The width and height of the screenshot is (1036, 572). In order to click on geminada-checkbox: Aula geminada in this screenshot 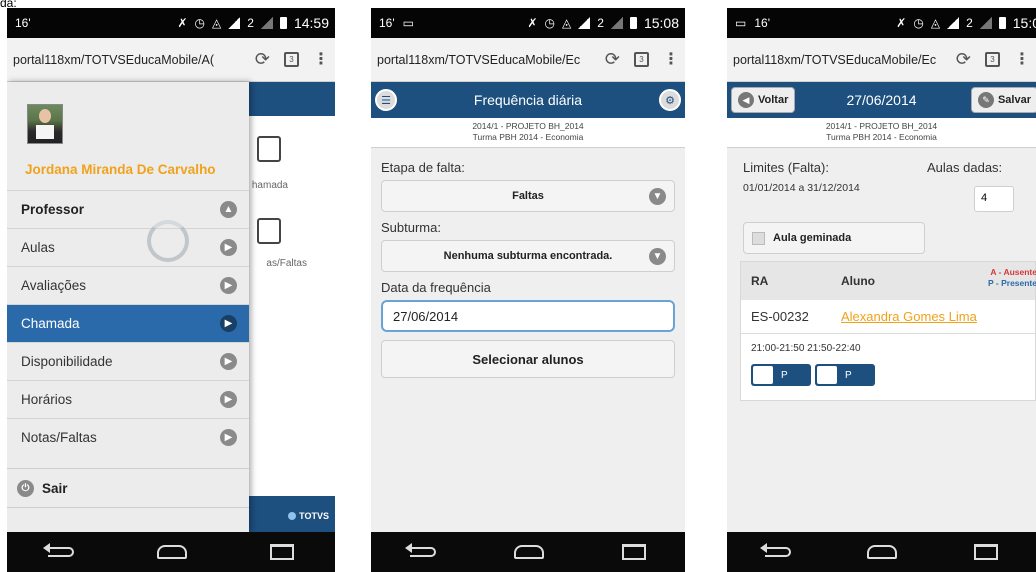, I will do `click(834, 238)`.